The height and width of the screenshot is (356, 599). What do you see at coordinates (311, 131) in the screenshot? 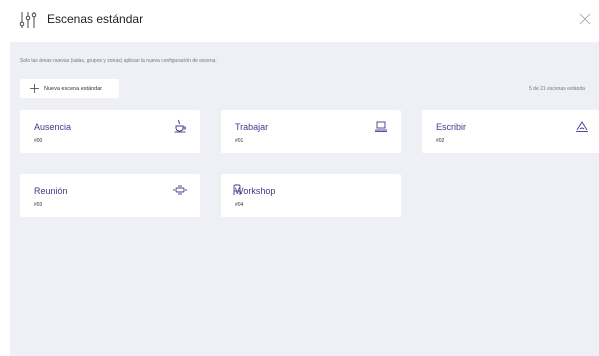
I see `scene-card-trabajar: Trabajar #01` at bounding box center [311, 131].